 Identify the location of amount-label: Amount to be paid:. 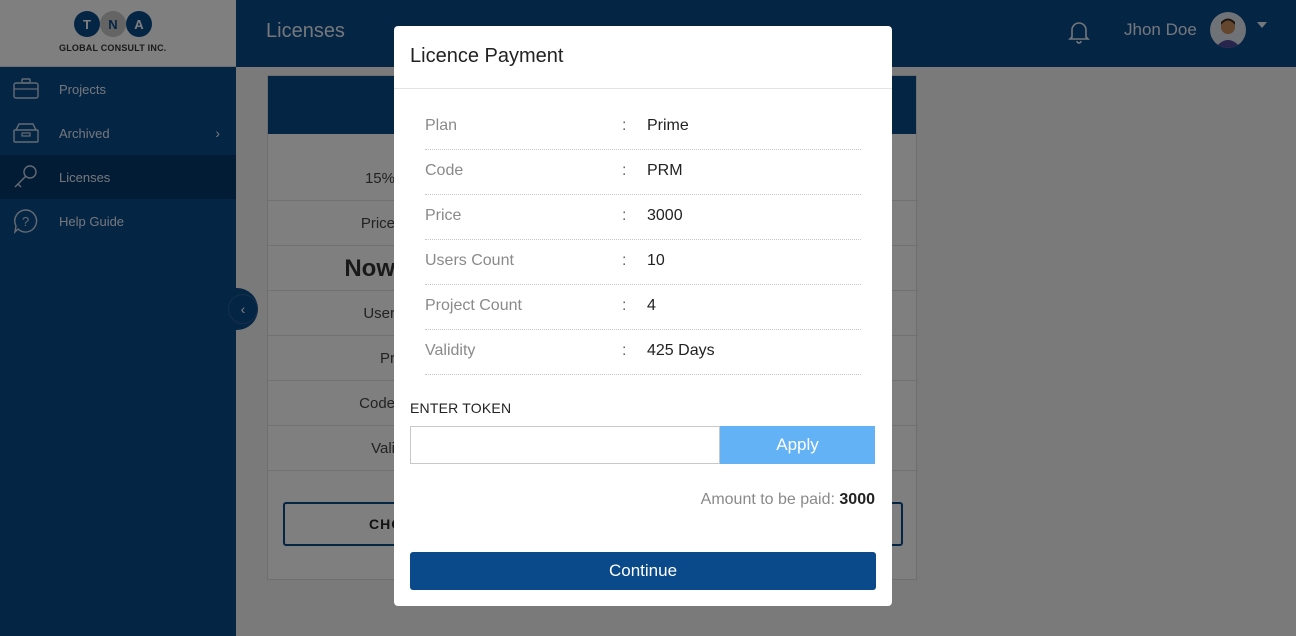
(767, 499).